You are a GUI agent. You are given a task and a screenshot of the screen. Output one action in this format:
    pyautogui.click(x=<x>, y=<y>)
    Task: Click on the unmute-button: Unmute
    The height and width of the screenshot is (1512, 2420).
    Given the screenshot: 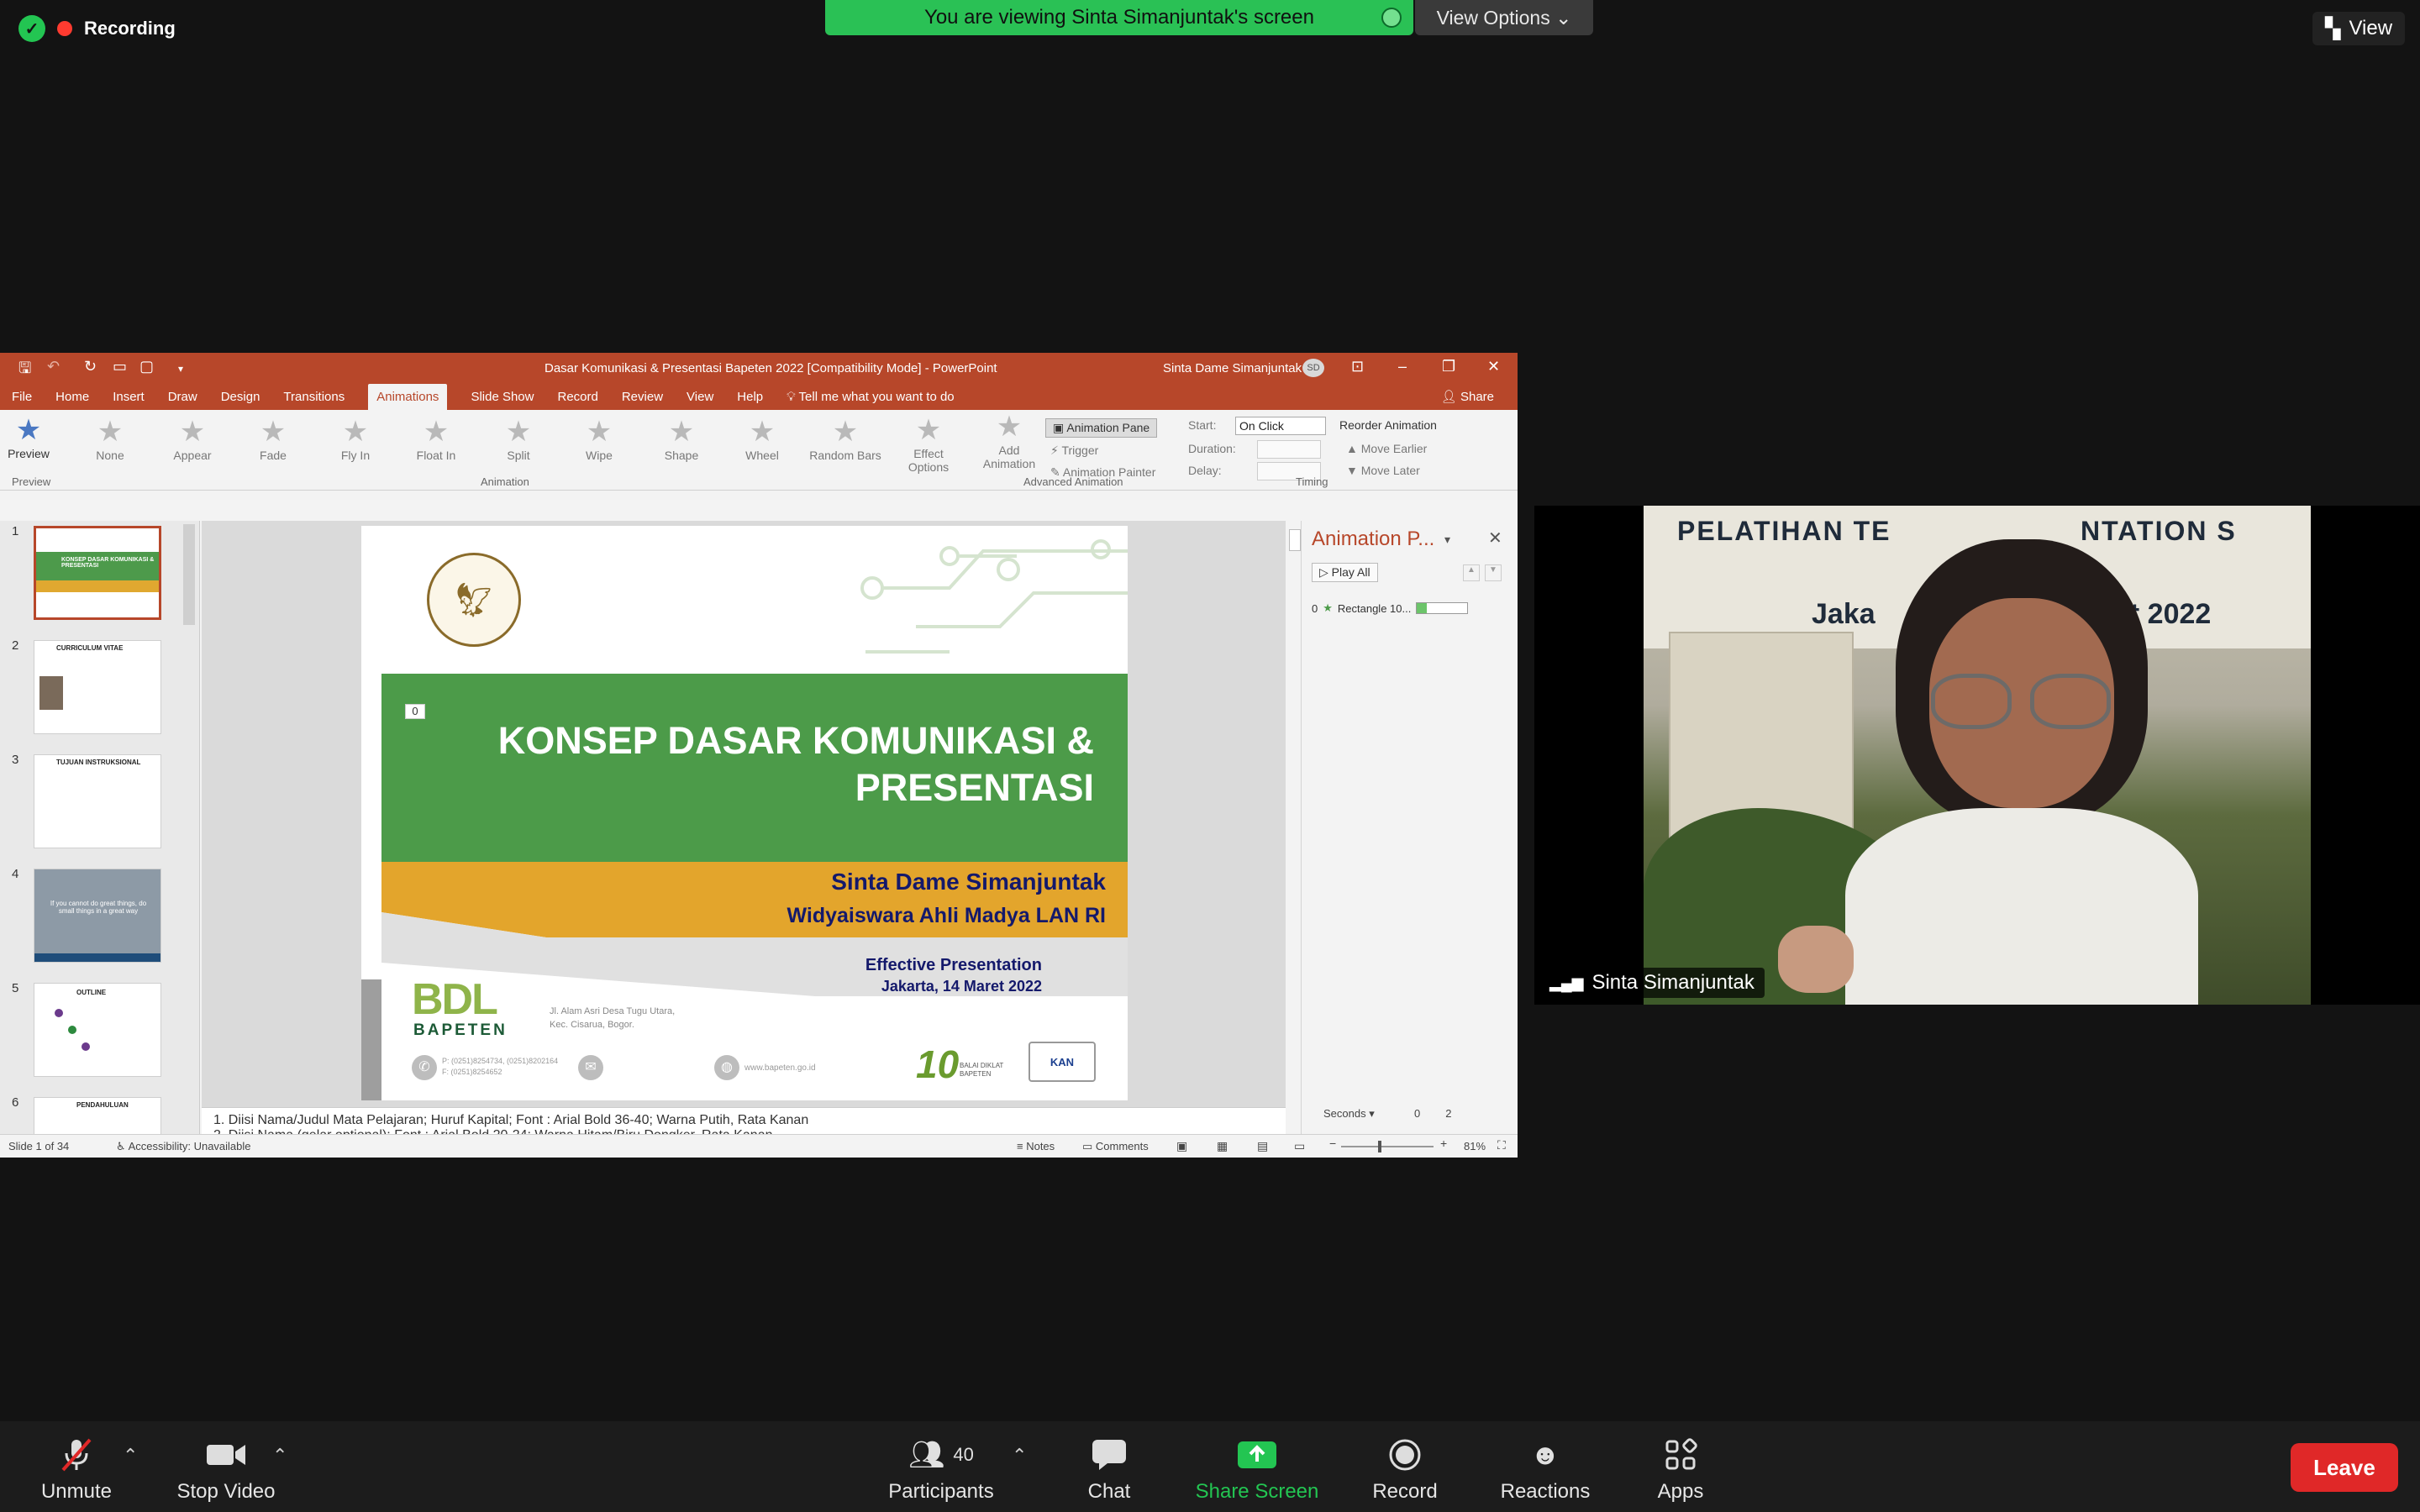 What is the action you would take?
    pyautogui.click(x=77, y=1471)
    